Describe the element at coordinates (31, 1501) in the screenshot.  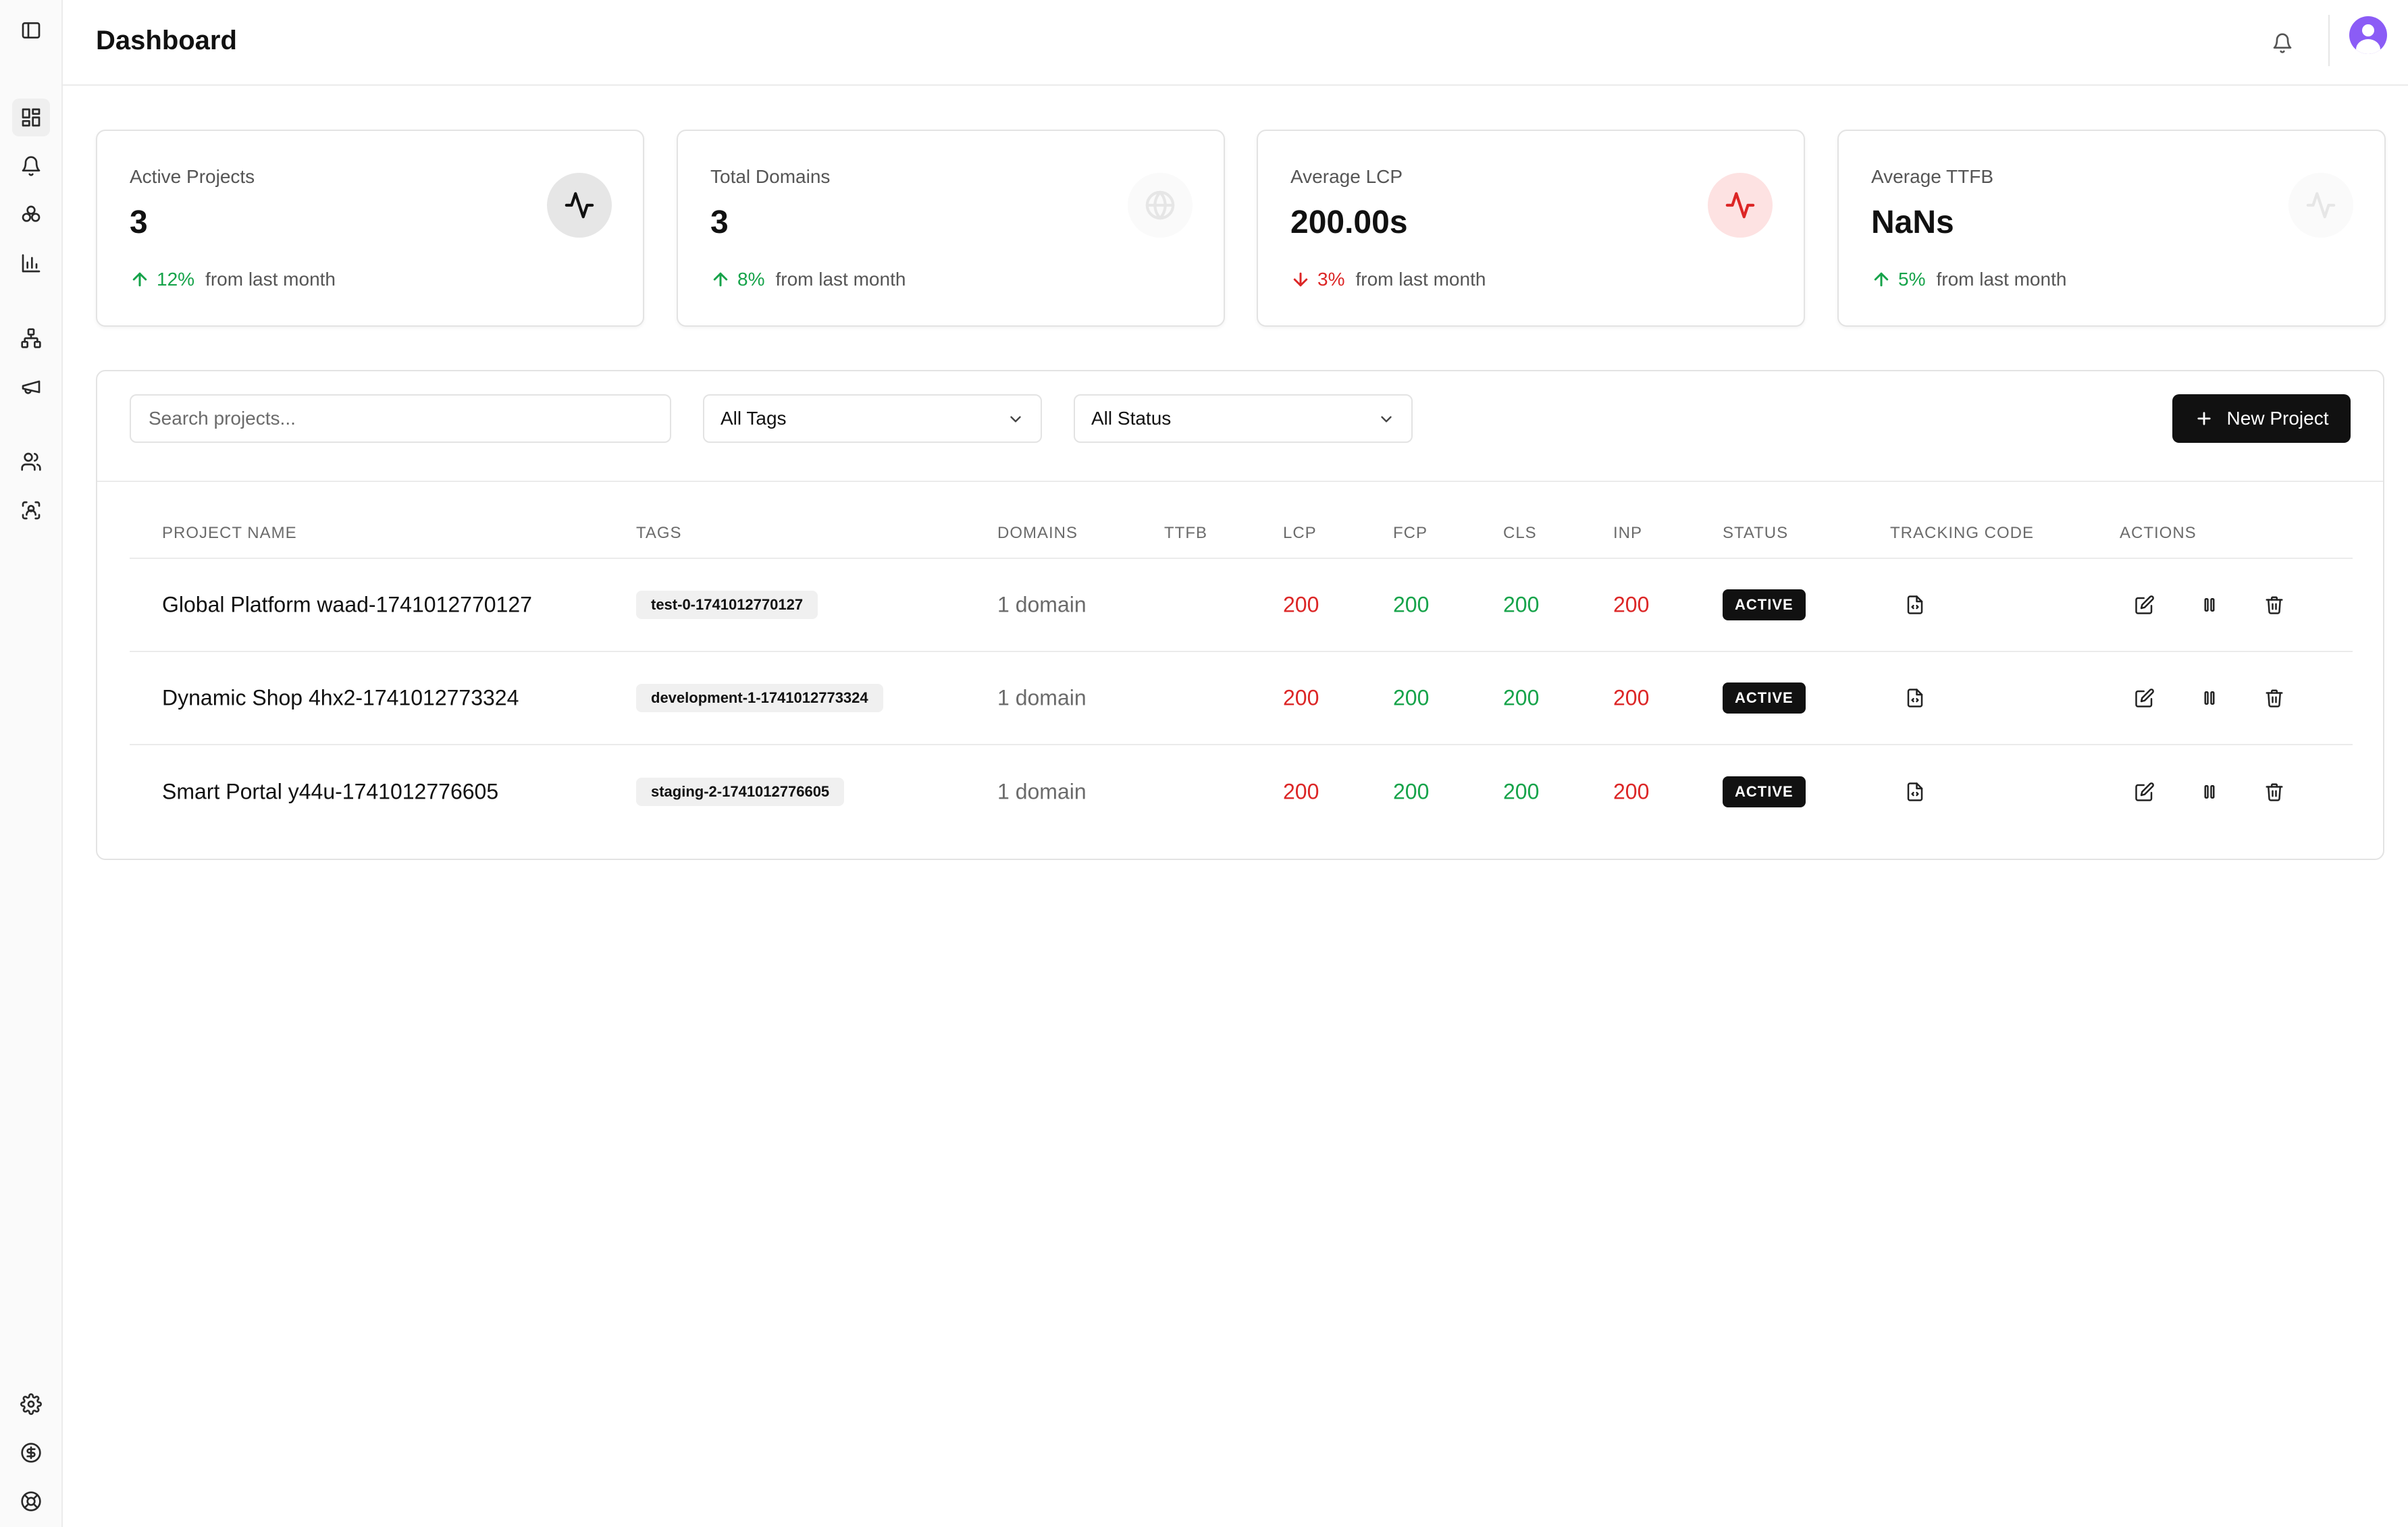
I see `sidebar-item-support` at that location.